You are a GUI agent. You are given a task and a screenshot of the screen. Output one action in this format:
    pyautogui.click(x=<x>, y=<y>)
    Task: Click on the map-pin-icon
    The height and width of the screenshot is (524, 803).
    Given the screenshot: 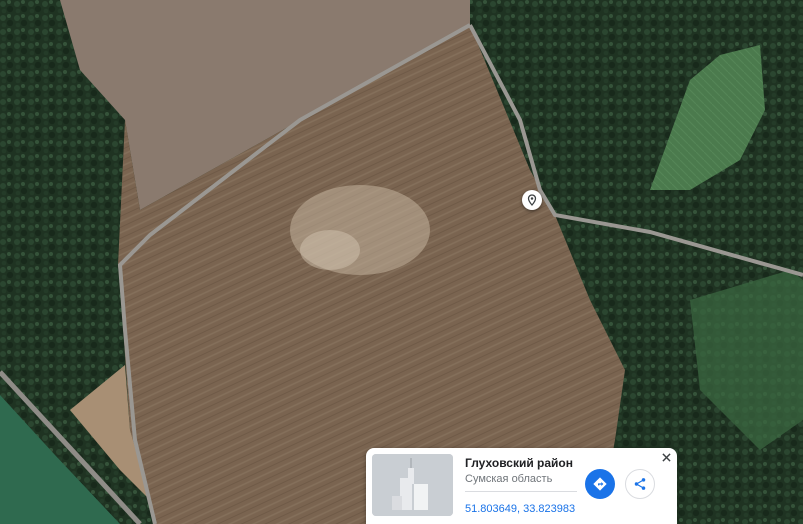 What is the action you would take?
    pyautogui.click(x=532, y=200)
    